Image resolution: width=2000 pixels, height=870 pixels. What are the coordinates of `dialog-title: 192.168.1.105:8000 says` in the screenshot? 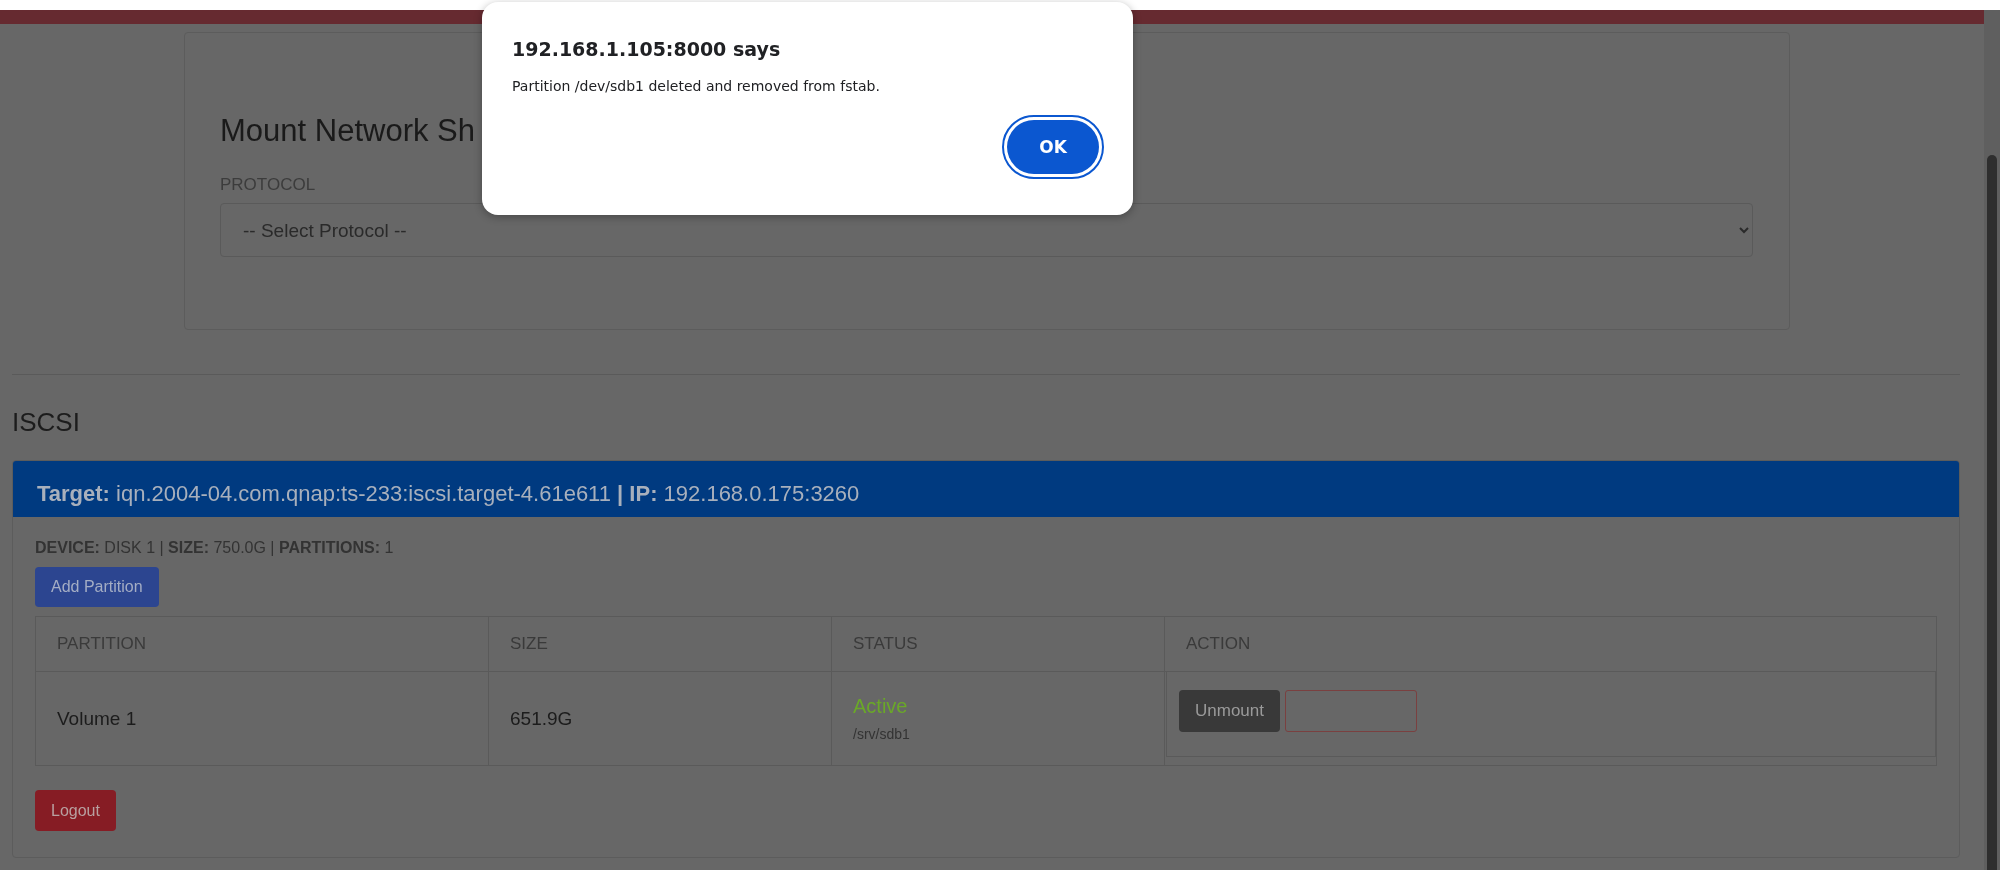 It's located at (646, 49).